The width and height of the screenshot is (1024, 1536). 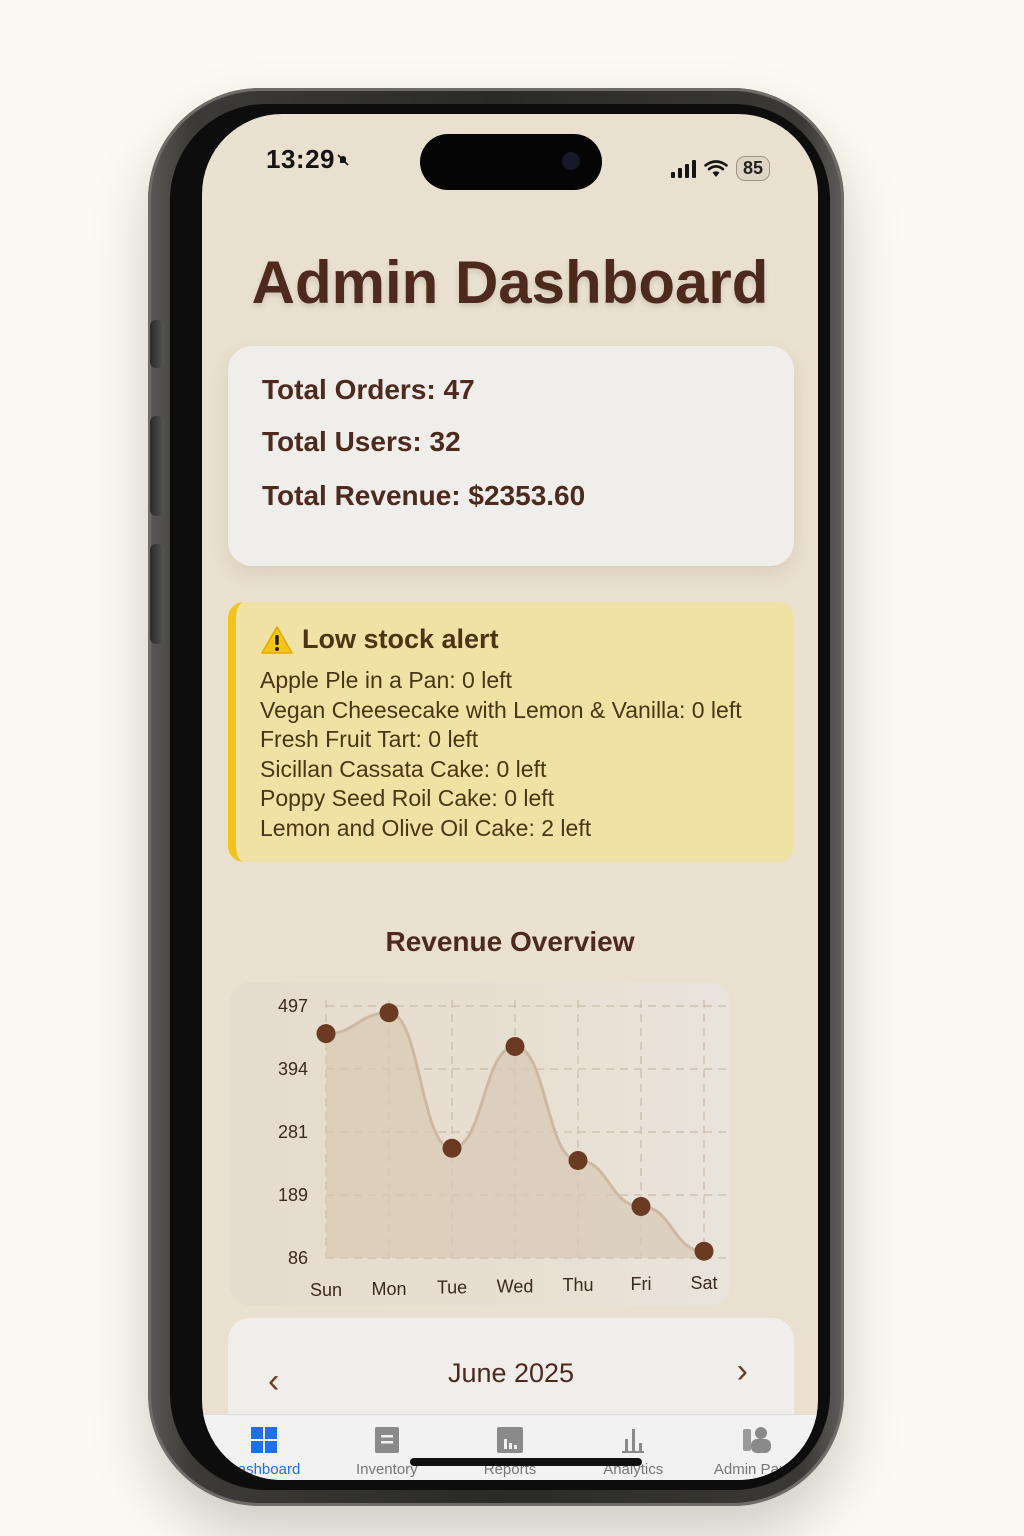 What do you see at coordinates (293, 1132) in the screenshot?
I see `y-tick-label: 281` at bounding box center [293, 1132].